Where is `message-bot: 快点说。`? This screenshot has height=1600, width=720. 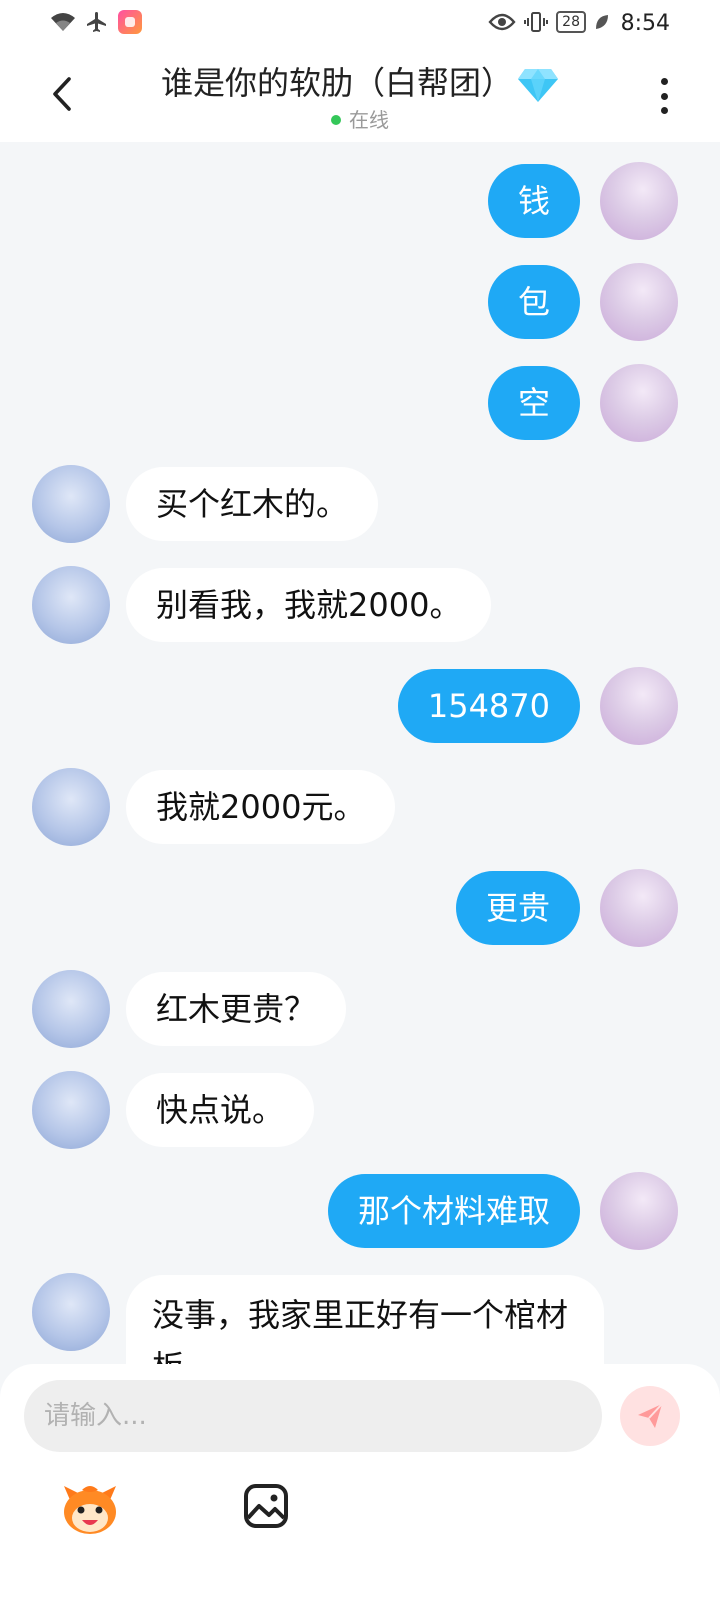
message-bot: 快点说。 is located at coordinates (360, 1113).